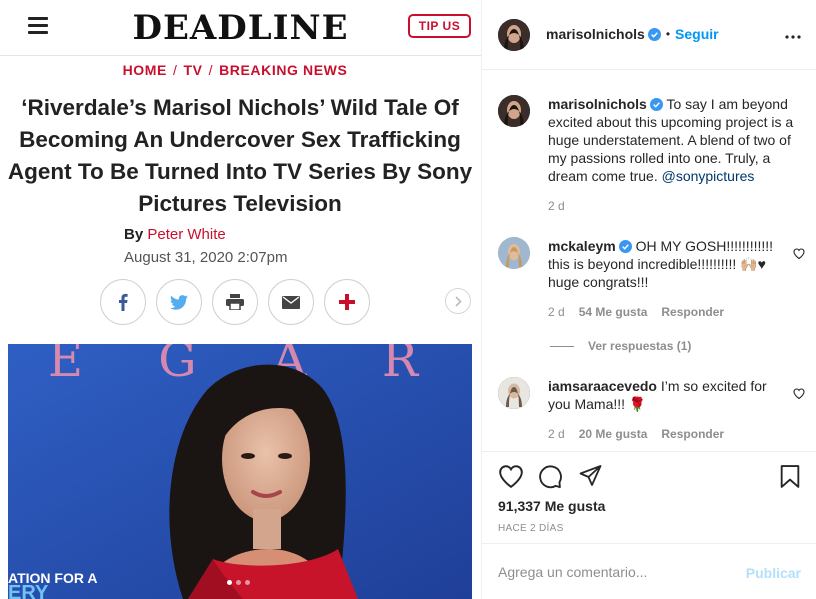 This screenshot has height=599, width=816. I want to click on post-timestamp: HACE 2 DÍAS, so click(531, 528).